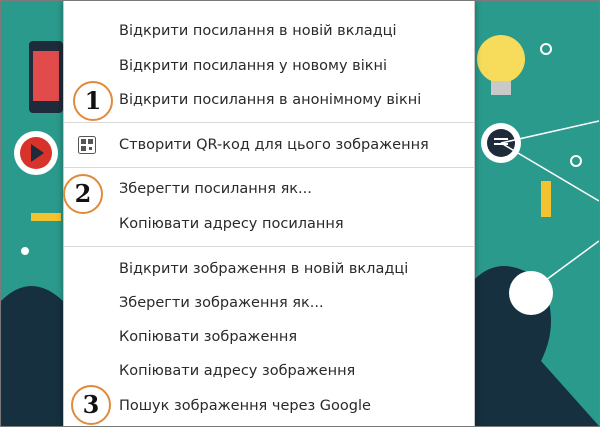 This screenshot has height=427, width=600. I want to click on lightbulb-illustration, so click(501, 59).